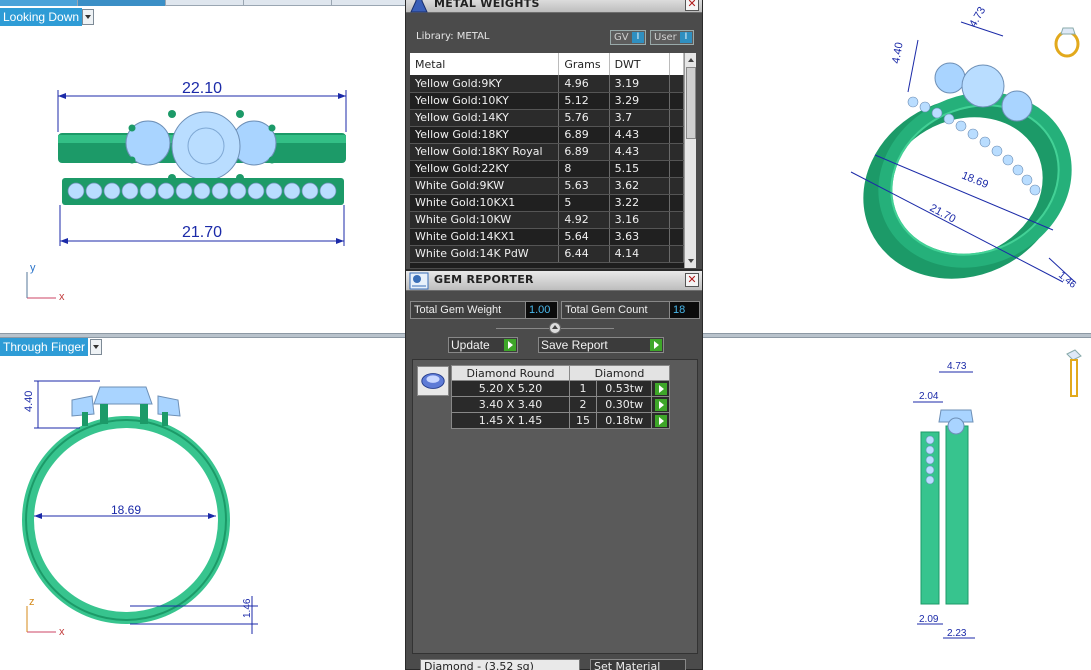 The height and width of the screenshot is (670, 1091). What do you see at coordinates (483, 345) in the screenshot?
I see `update-button: Update` at bounding box center [483, 345].